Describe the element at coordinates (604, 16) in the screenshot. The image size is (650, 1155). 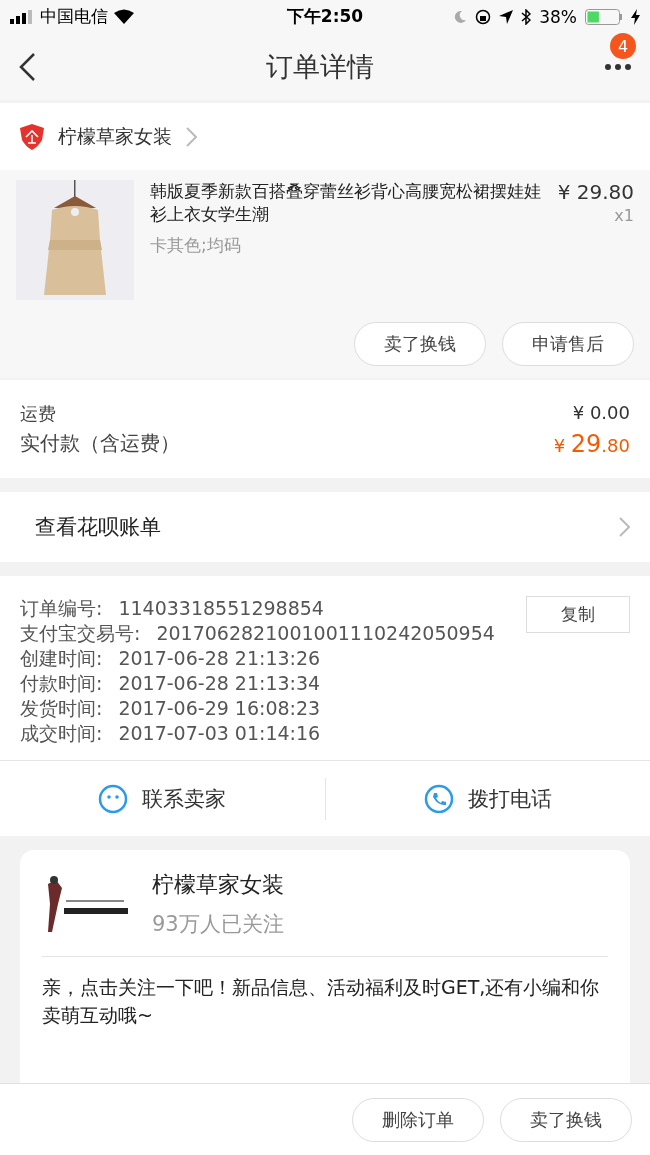
I see `battery-icon` at that location.